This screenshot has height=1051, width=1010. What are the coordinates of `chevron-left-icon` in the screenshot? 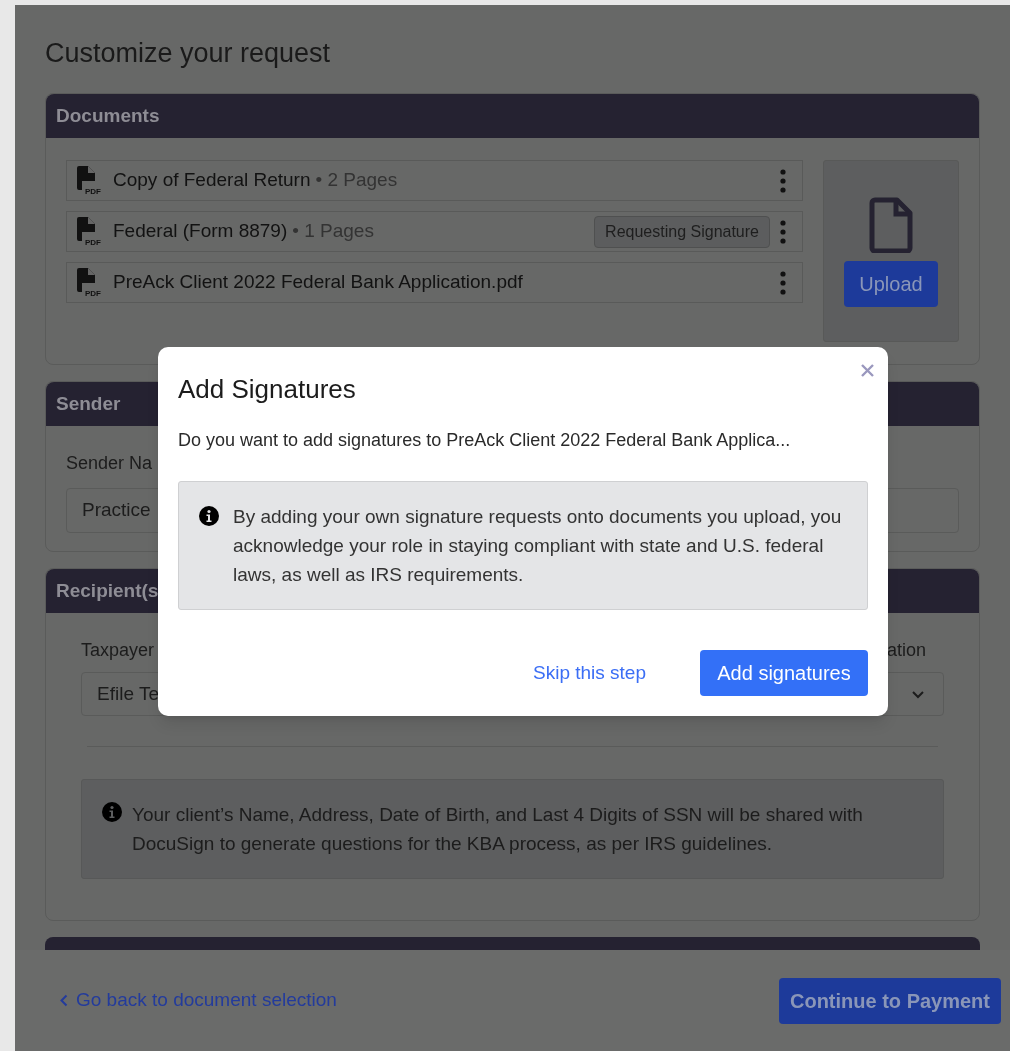 It's located at (64, 1000).